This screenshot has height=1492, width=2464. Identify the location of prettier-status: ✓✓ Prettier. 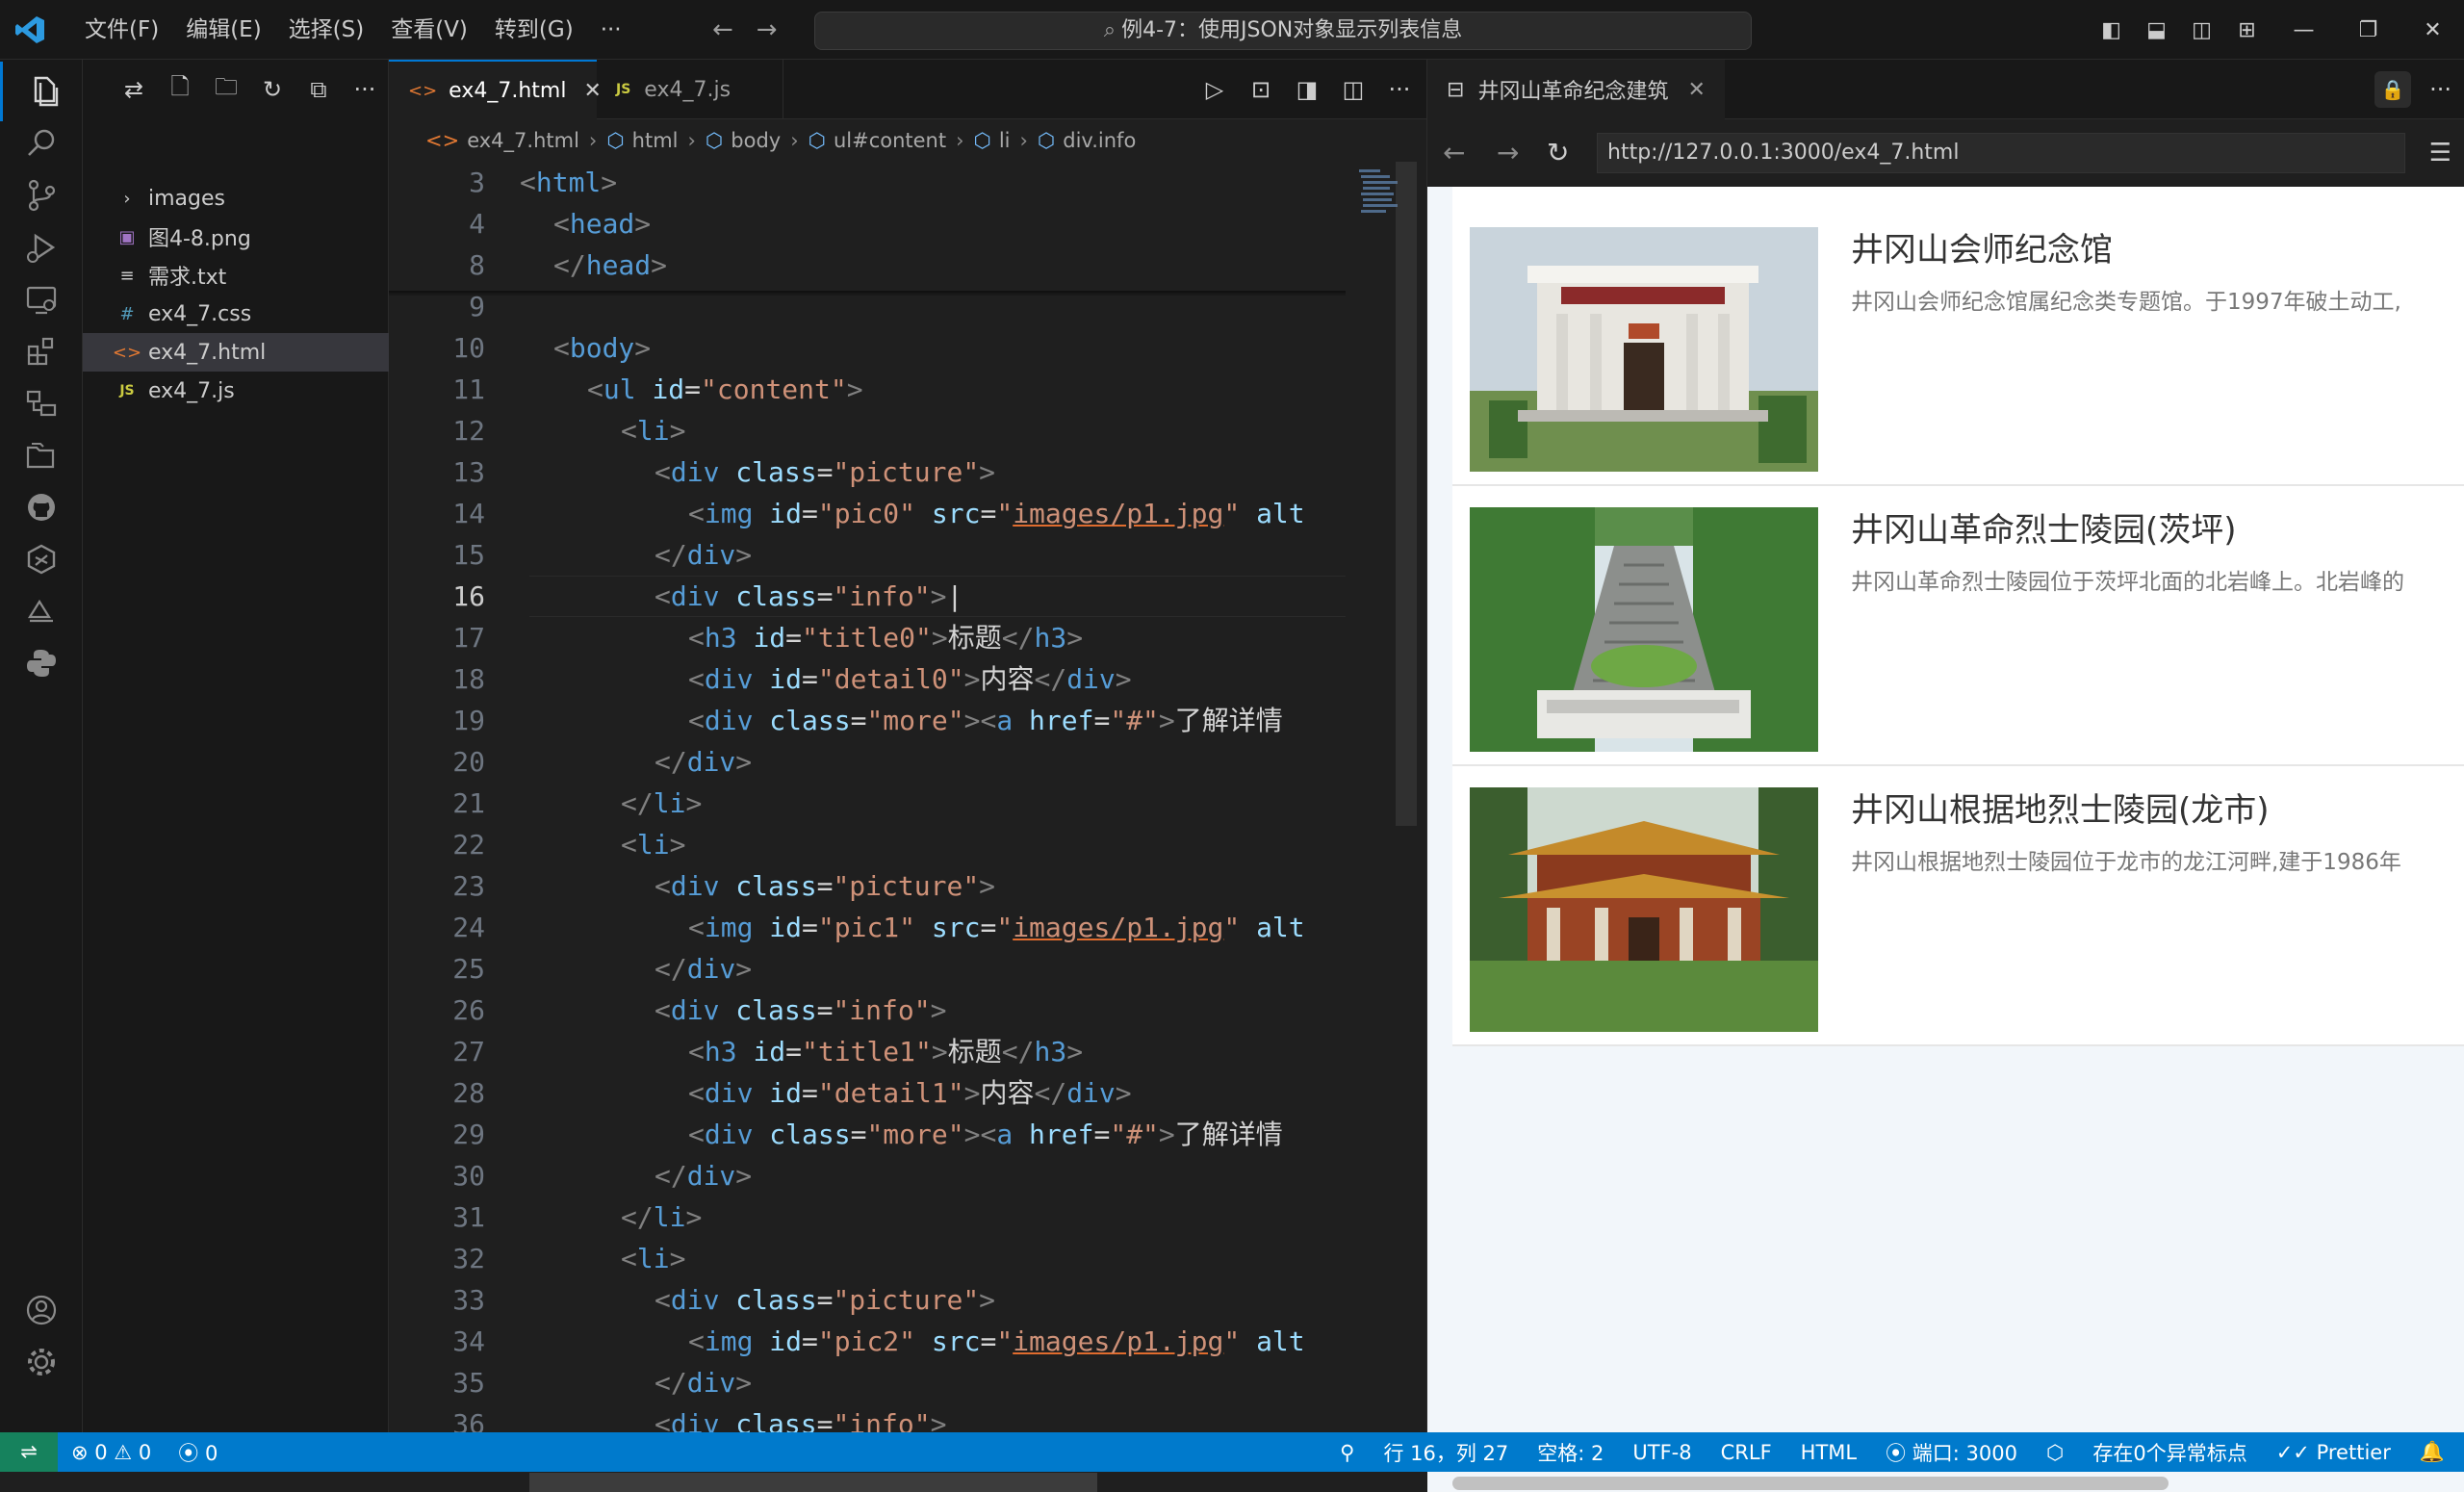
(2333, 1452).